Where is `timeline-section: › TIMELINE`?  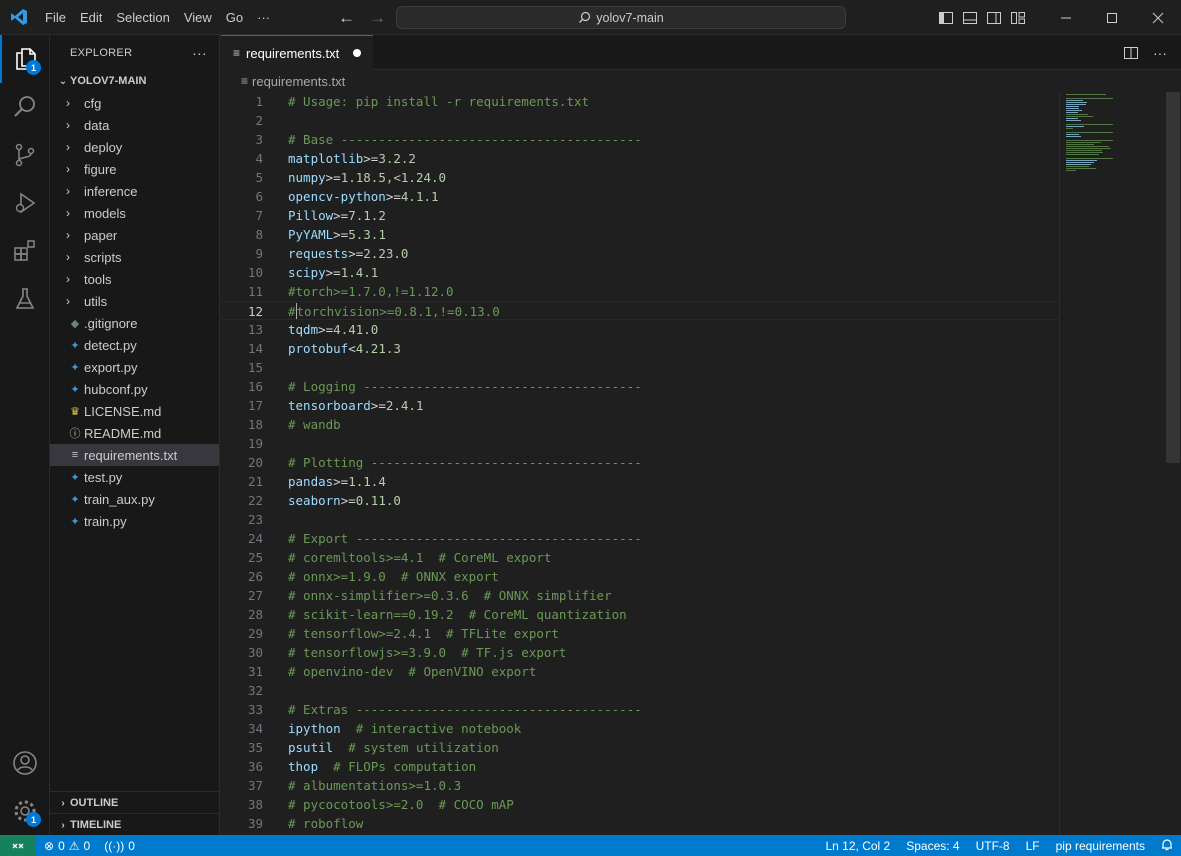
timeline-section: › TIMELINE is located at coordinates (135, 824).